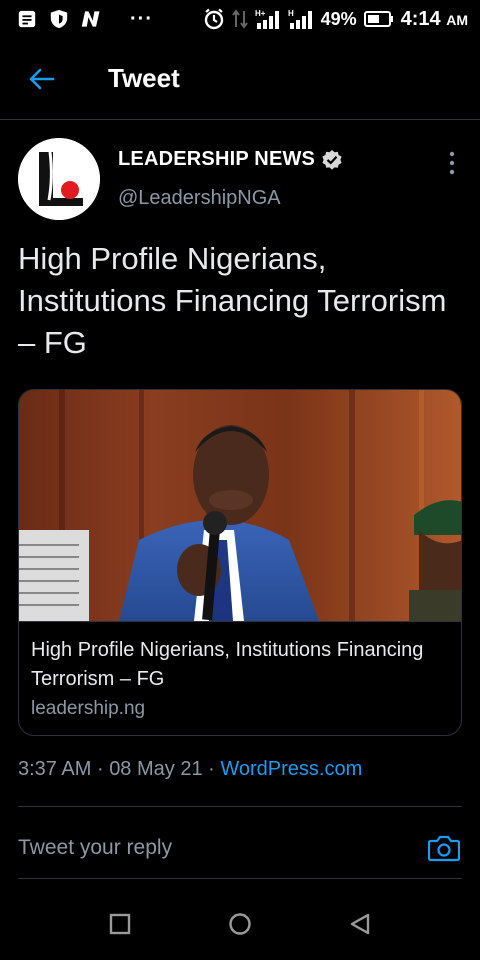 The image size is (480, 960). I want to click on signal-1-icon: H+, so click(267, 19).